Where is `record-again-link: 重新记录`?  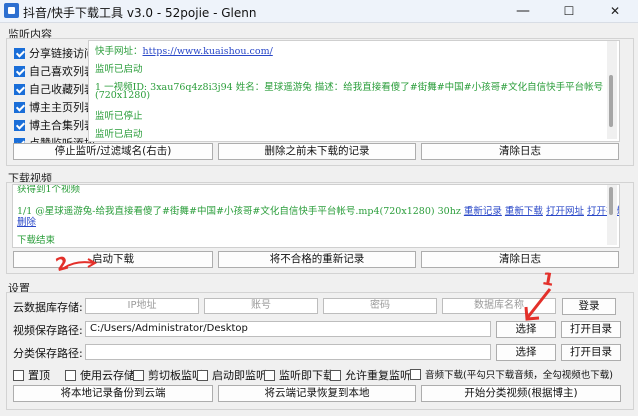 record-again-link: 重新记录 is located at coordinates (483, 211).